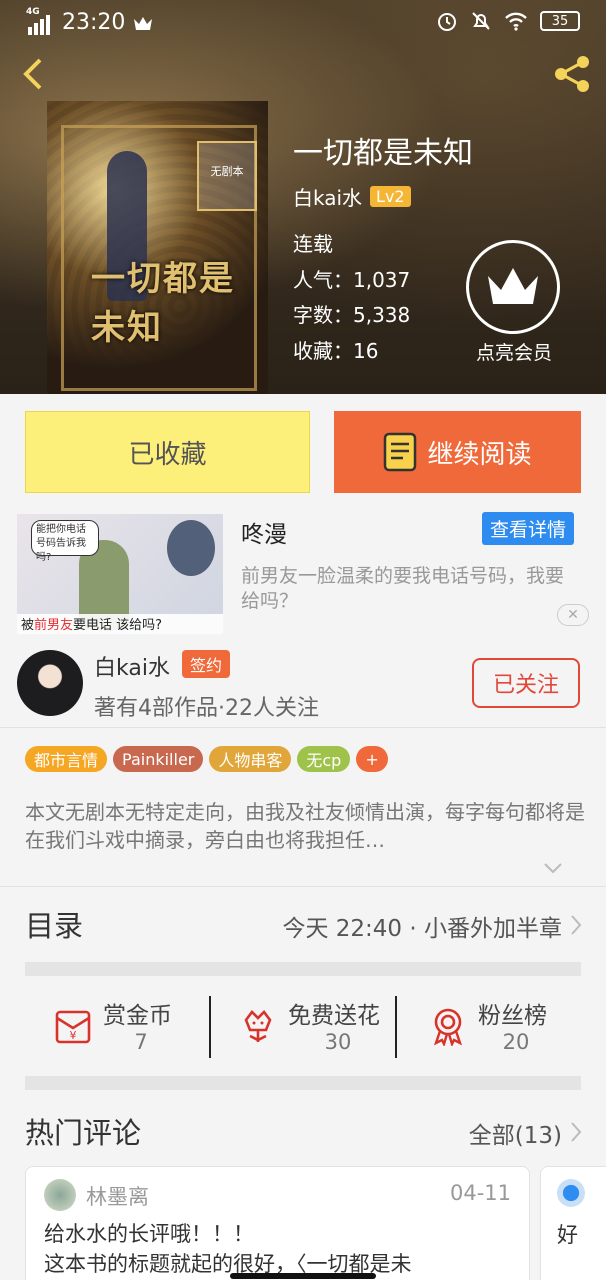 This screenshot has height=1280, width=606. Describe the element at coordinates (303, 685) in the screenshot. I see `author-section: 白kai水 签约 著有4部作品·22人关注 已关注` at that location.